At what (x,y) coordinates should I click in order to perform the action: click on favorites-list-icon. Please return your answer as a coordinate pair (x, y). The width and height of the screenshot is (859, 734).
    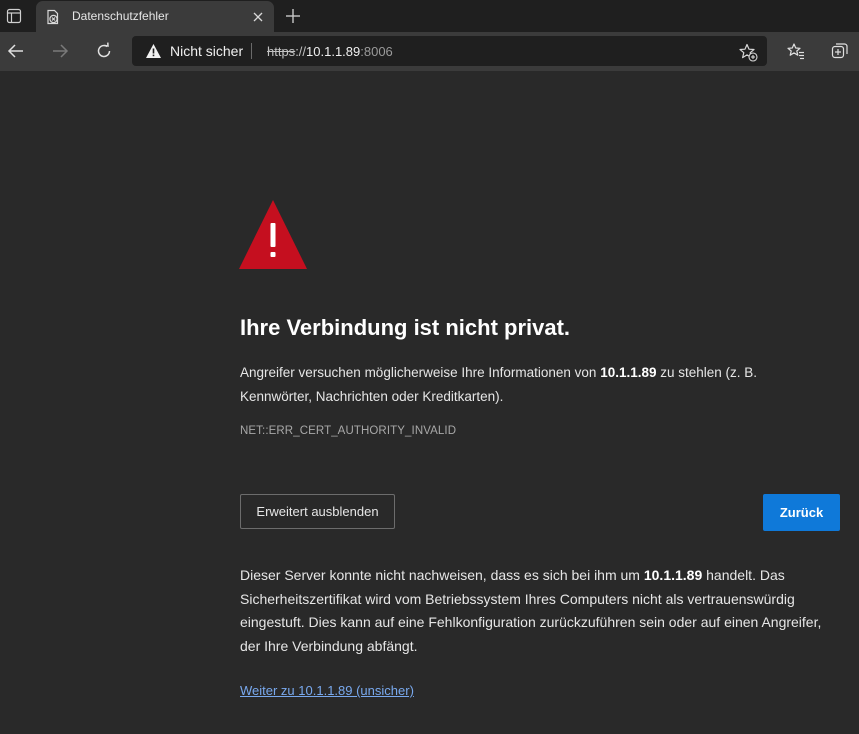
    Looking at the image, I should click on (796, 51).